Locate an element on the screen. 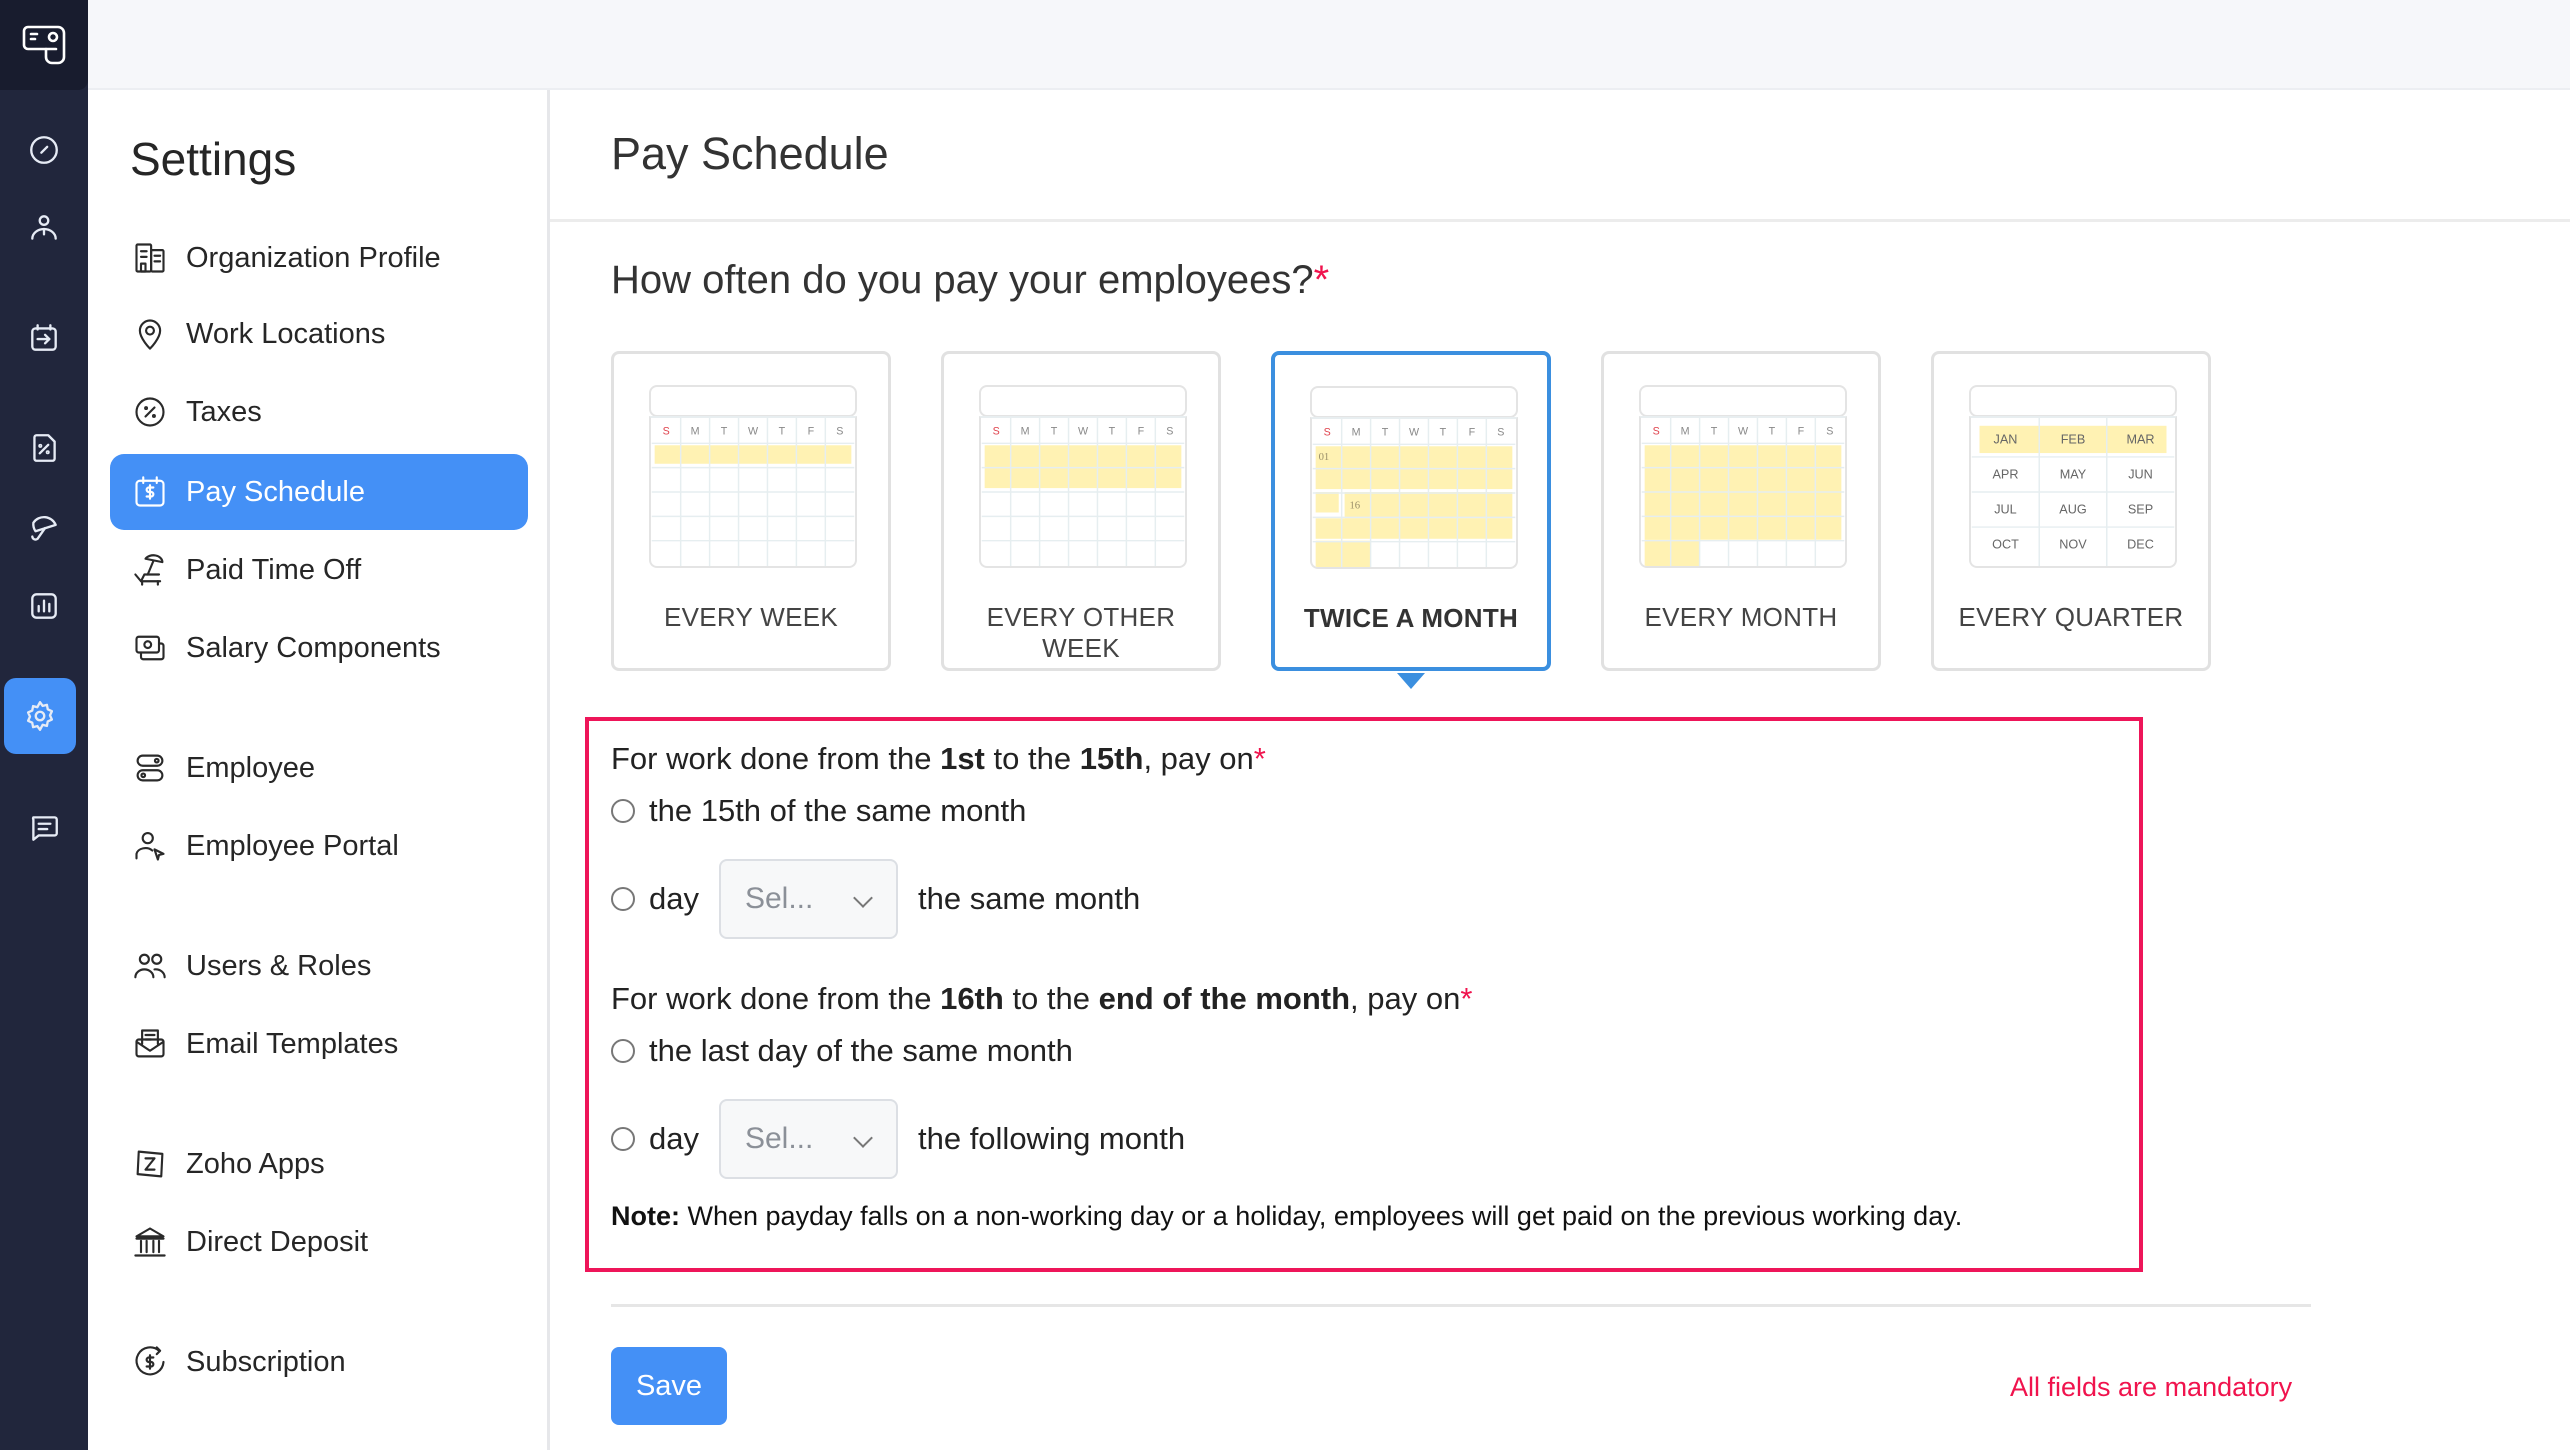 The image size is (2570, 1450). chevron-down-icon is located at coordinates (863, 1138).